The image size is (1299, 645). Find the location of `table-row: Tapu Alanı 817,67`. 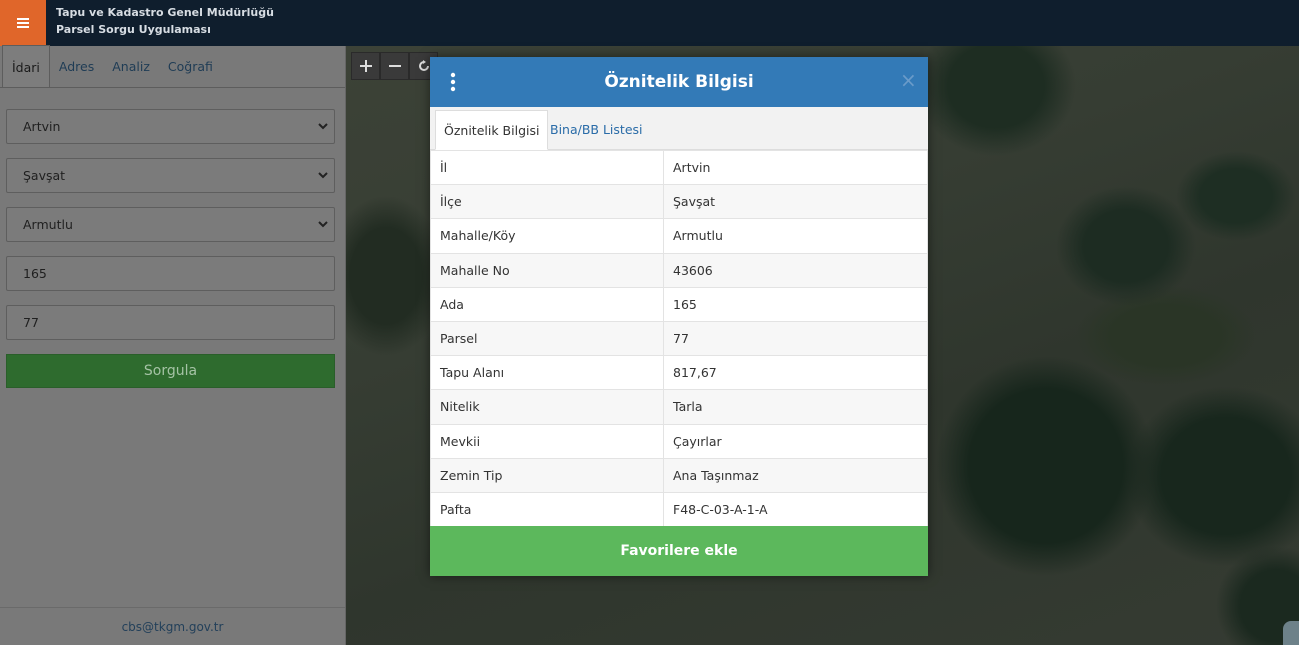

table-row: Tapu Alanı 817,67 is located at coordinates (679, 373).